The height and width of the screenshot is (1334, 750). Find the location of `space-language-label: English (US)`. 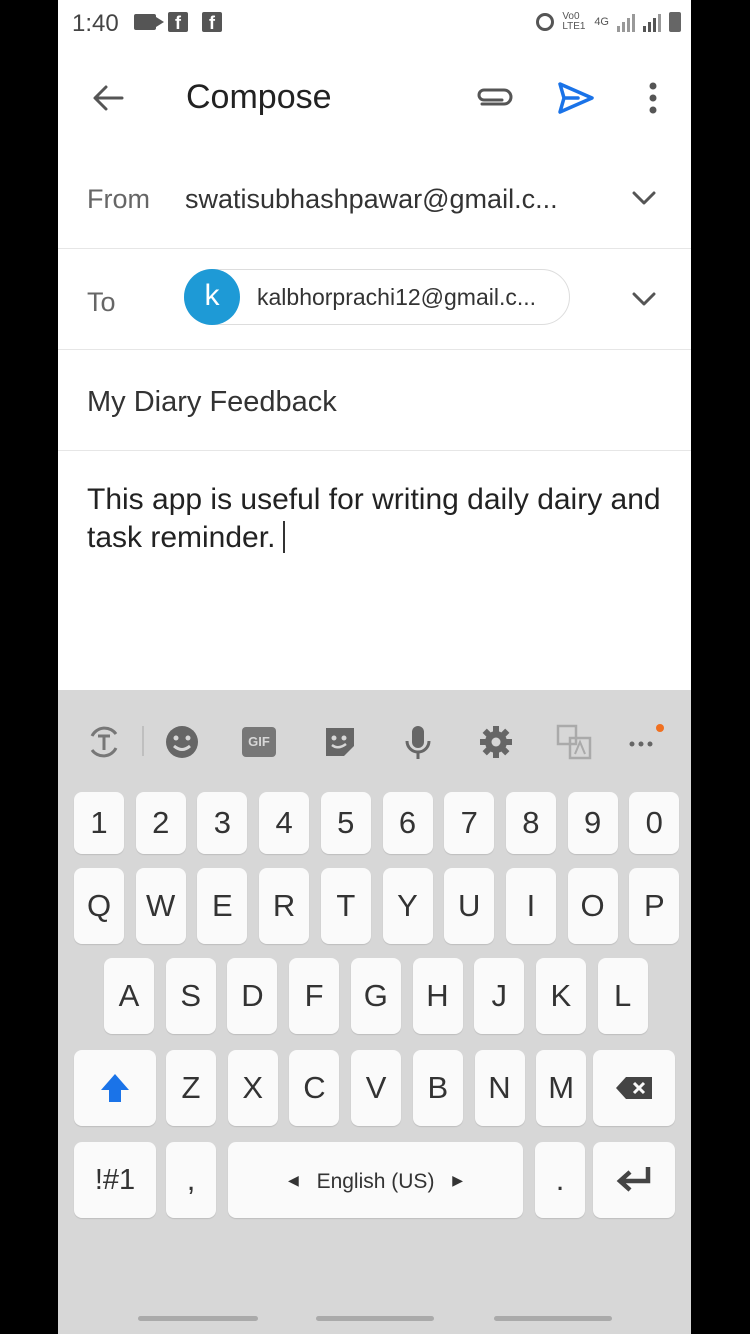

space-language-label: English (US) is located at coordinates (375, 1181).